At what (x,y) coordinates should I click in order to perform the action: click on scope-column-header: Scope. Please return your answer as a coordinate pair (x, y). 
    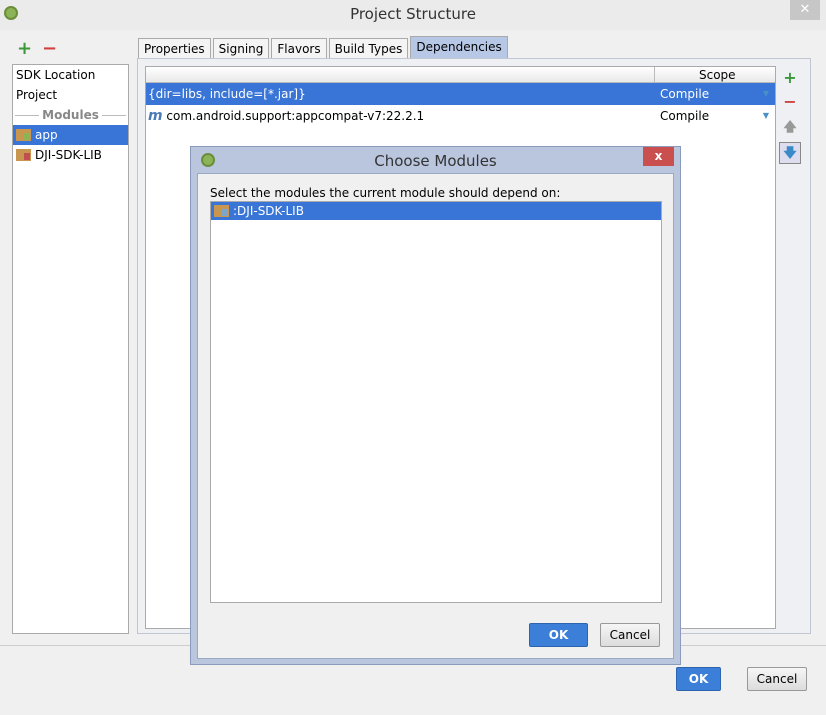
    Looking at the image, I should click on (717, 75).